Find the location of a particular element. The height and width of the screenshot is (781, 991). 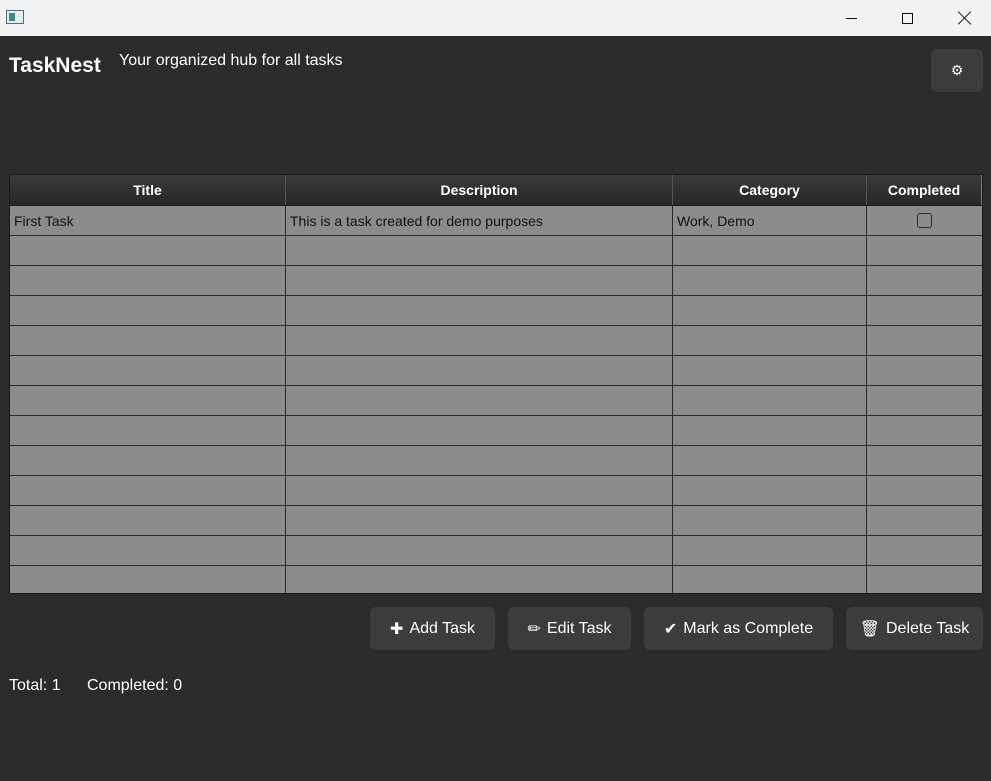

close-button is located at coordinates (963, 18).